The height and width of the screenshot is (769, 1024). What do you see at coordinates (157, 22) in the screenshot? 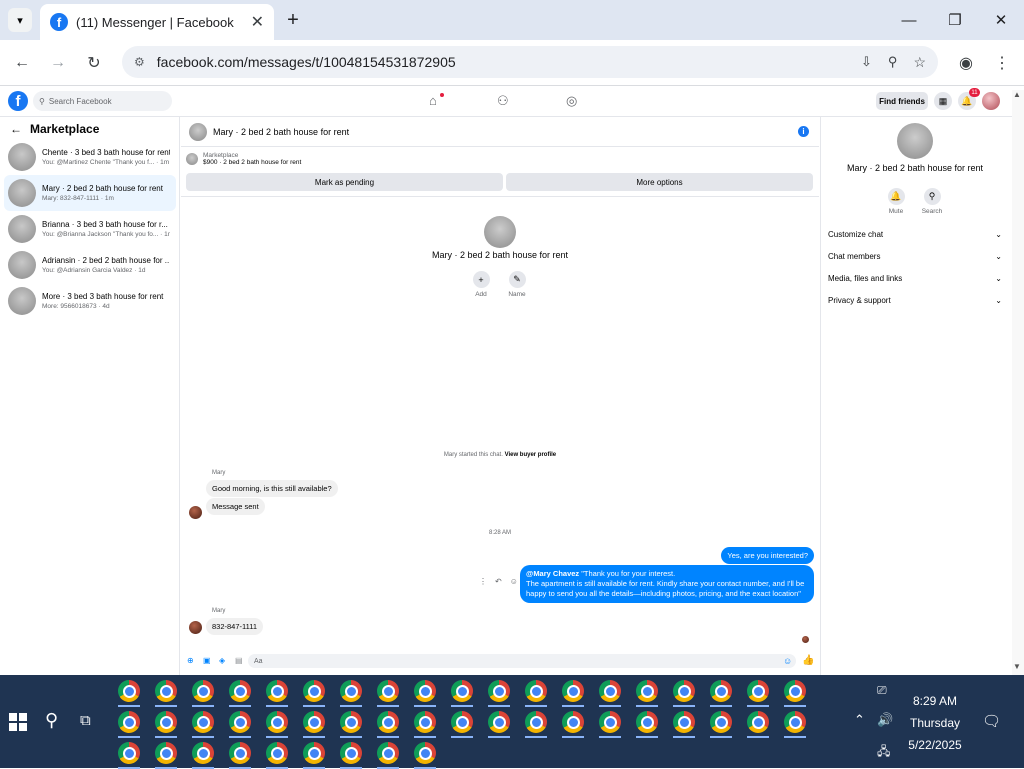
I see `active-tab: f (11) Messenger | Facebook ✕` at bounding box center [157, 22].